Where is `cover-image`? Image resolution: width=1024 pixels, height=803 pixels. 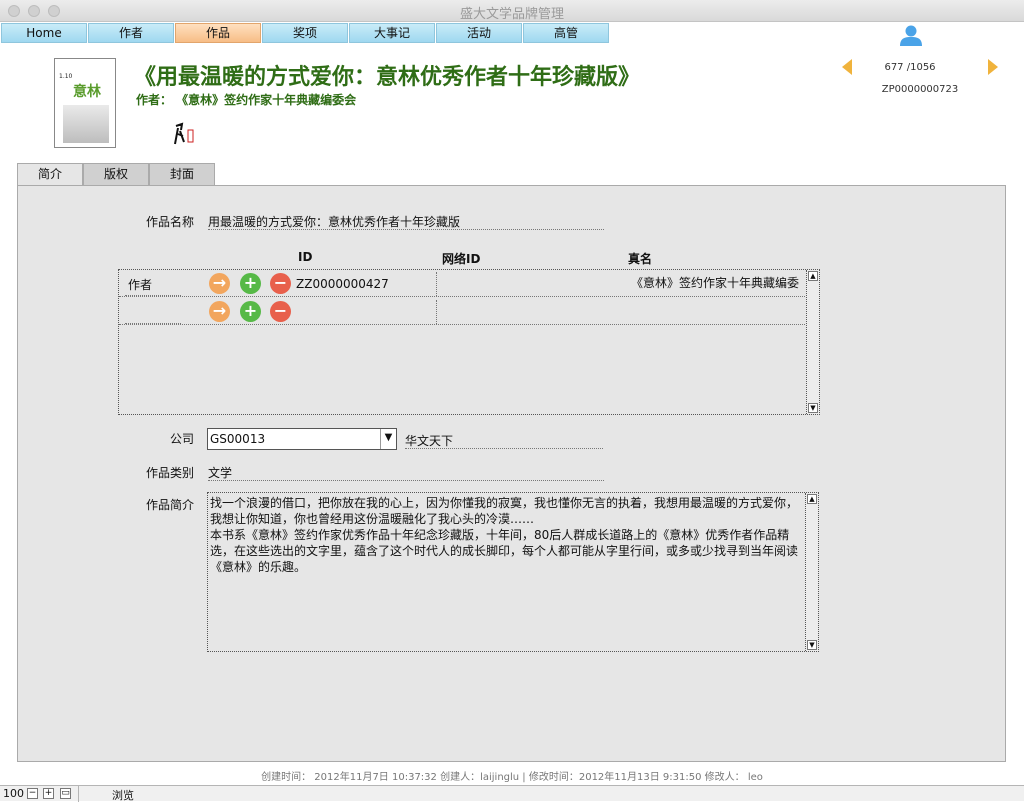 cover-image is located at coordinates (86, 124).